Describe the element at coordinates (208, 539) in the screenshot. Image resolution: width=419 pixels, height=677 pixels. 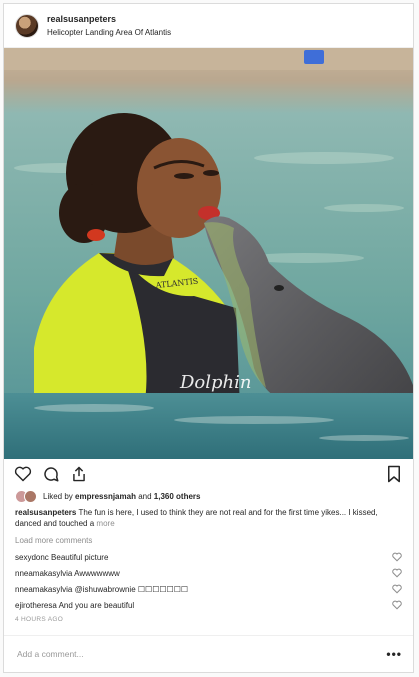
I see `load-more-comments-link: Load more comments` at that location.